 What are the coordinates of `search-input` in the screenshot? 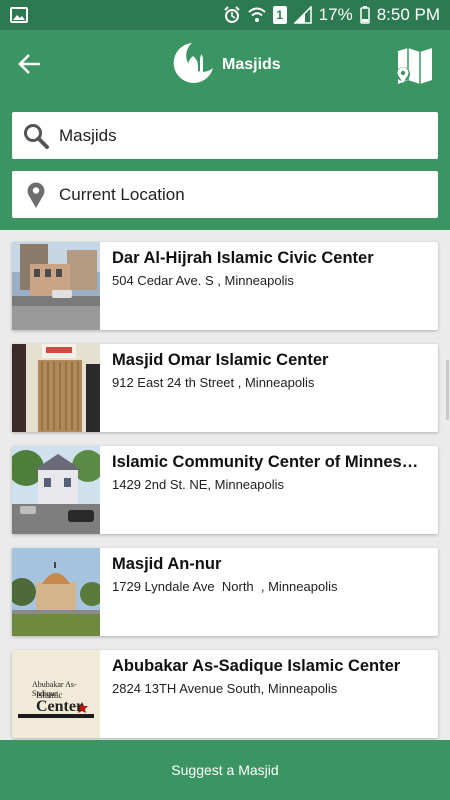 It's located at (239, 135).